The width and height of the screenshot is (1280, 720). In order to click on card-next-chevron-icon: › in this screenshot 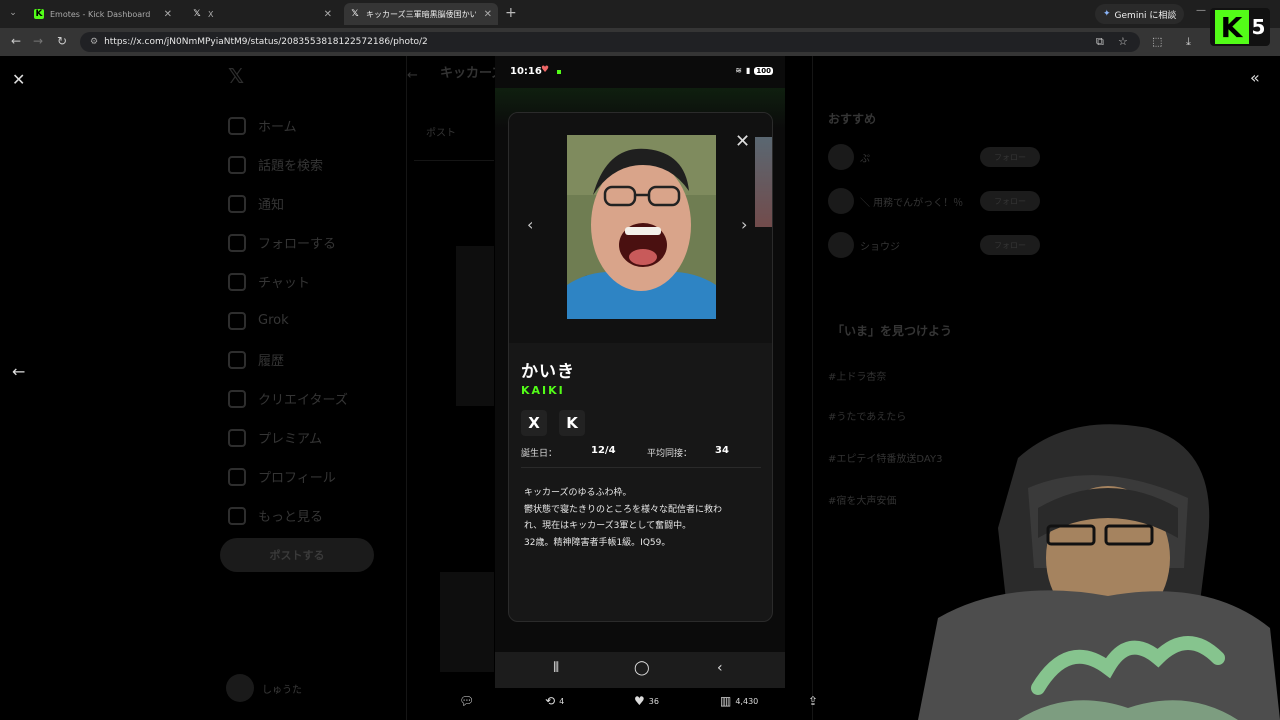, I will do `click(744, 224)`.